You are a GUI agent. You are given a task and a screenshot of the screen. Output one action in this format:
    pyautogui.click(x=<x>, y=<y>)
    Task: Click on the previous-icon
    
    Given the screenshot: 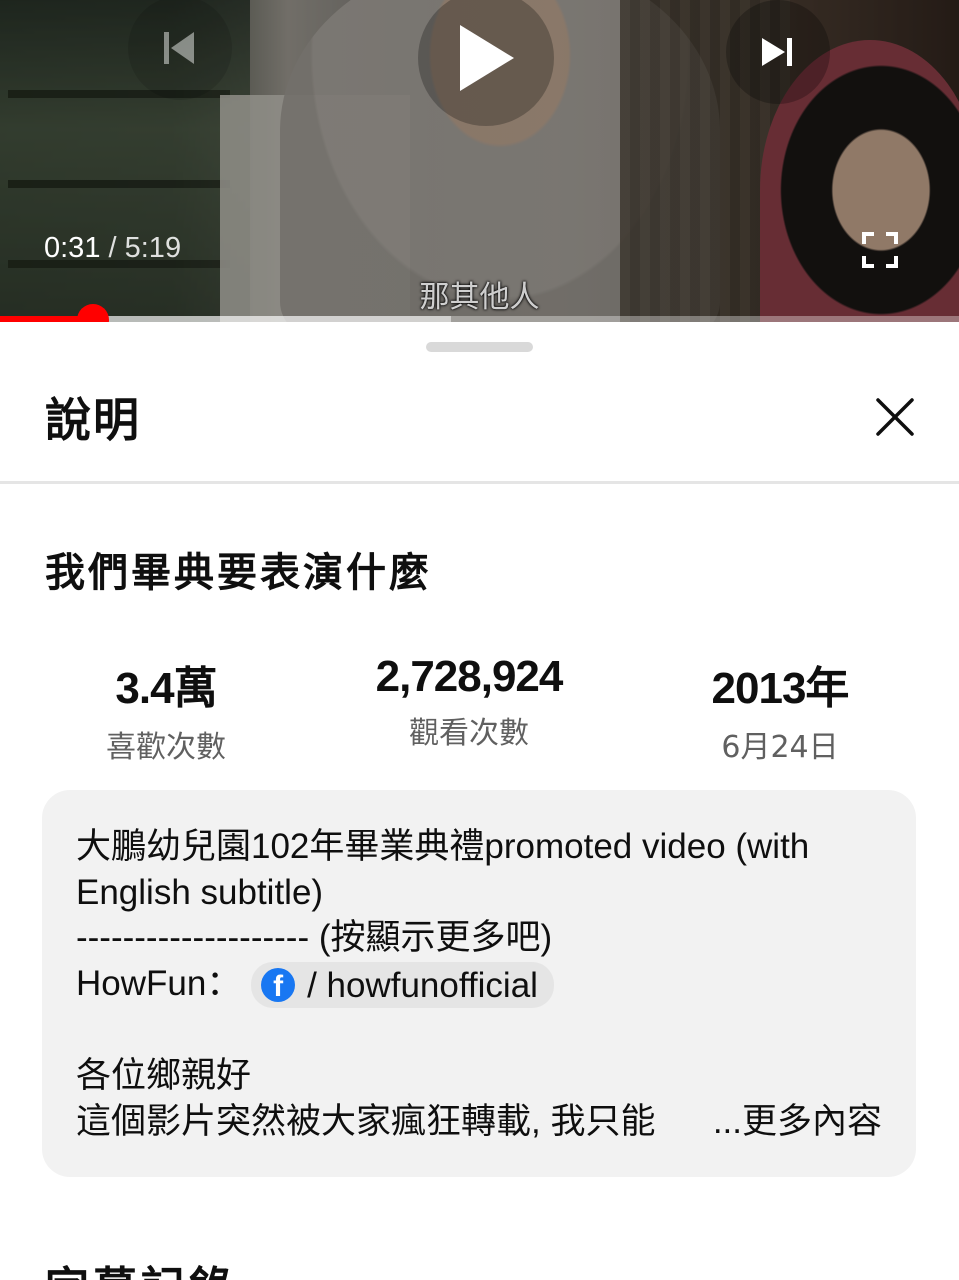 What is the action you would take?
    pyautogui.click(x=179, y=48)
    